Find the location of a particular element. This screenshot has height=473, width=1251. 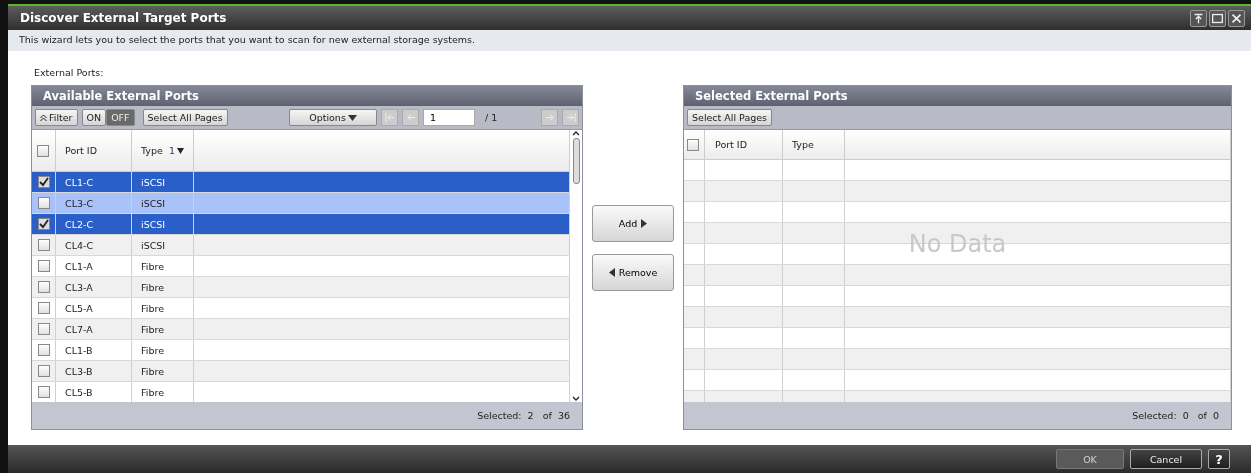

window-title: Discover External Target Ports is located at coordinates (123, 18).